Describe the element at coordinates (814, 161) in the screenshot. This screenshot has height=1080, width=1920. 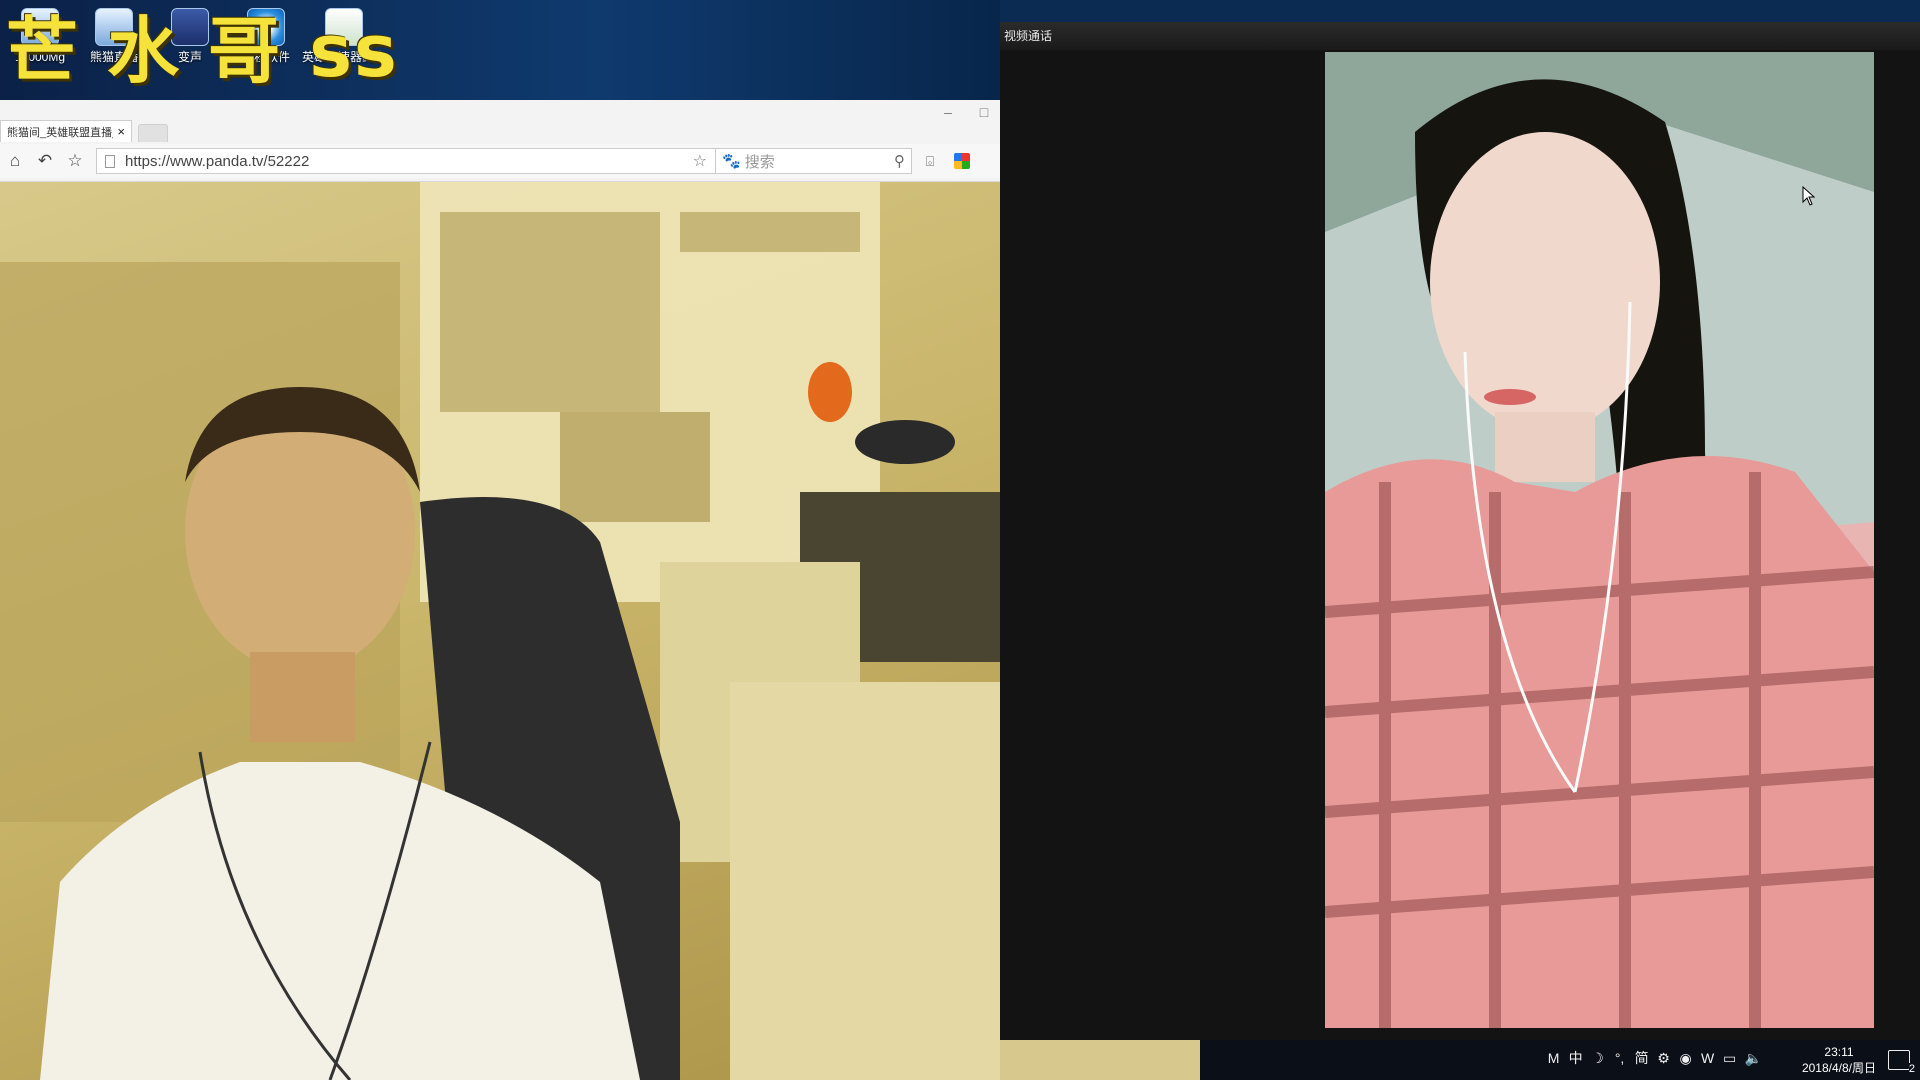
I see `search-input: 🐾 搜索 ⚲` at that location.